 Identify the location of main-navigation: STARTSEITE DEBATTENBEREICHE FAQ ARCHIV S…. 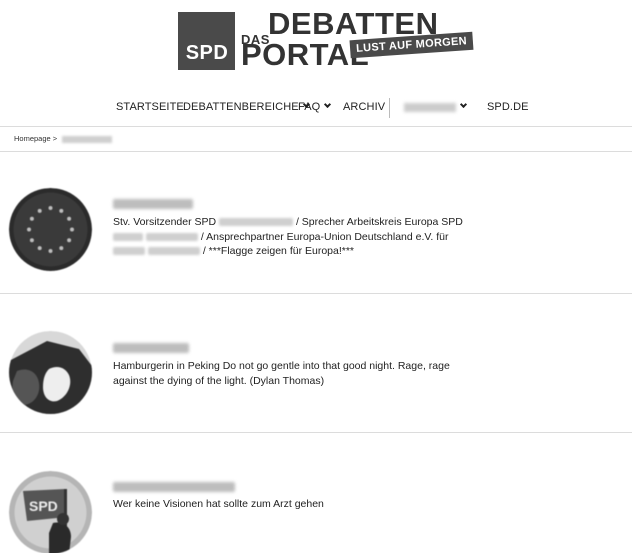
(316, 108).